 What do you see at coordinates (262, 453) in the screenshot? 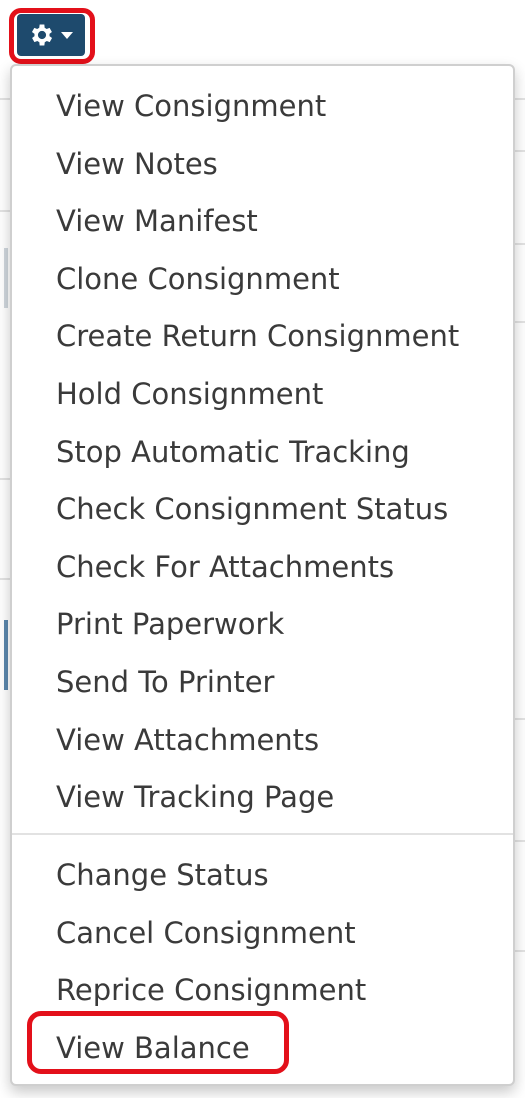
I see `menu-item-stop-automatic-tracking: Stop Automatic Tracking` at bounding box center [262, 453].